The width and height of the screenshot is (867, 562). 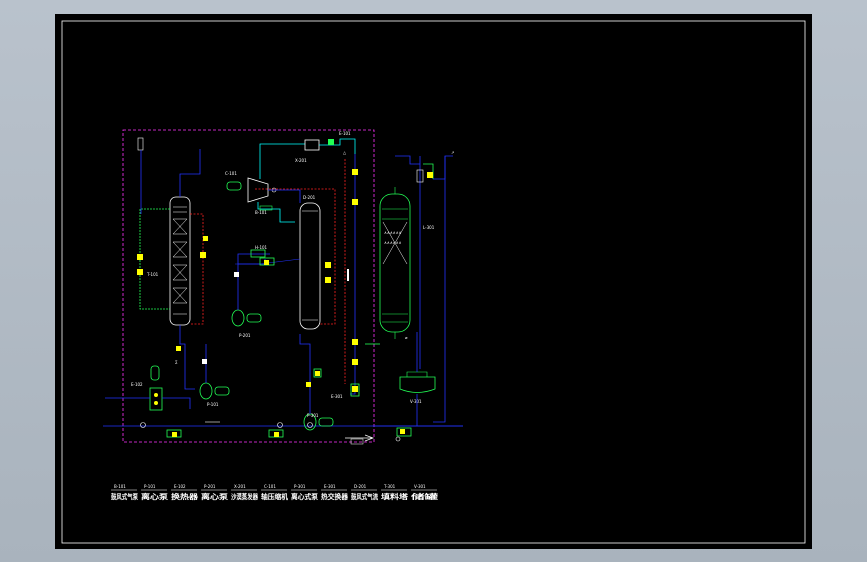 I want to click on separator-vessel, so click(x=310, y=266).